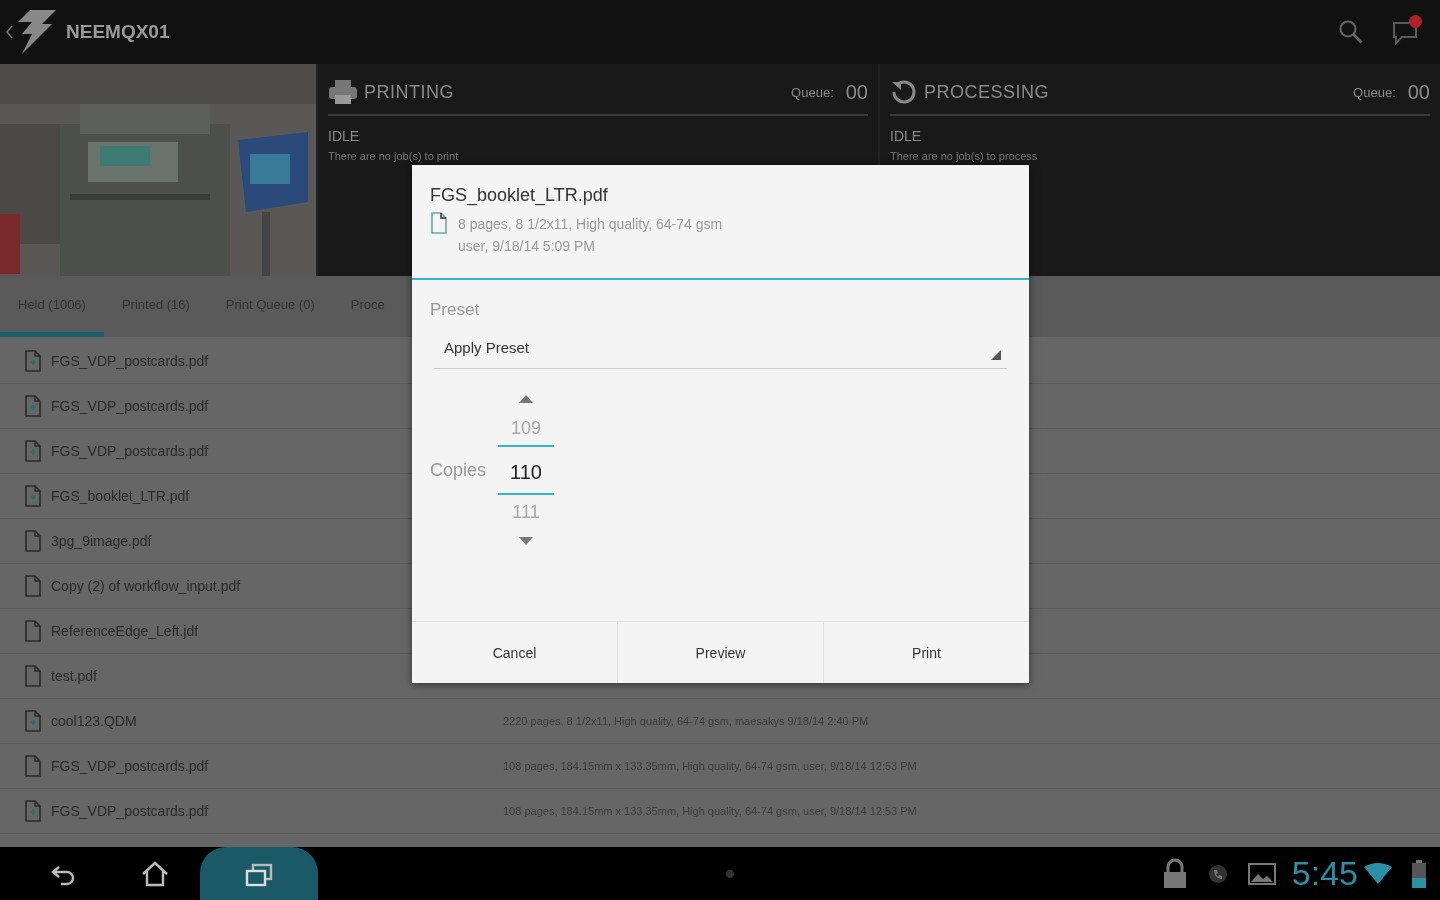 This screenshot has height=900, width=1440. Describe the element at coordinates (514, 652) in the screenshot. I see `dialog-button: Cancel` at that location.